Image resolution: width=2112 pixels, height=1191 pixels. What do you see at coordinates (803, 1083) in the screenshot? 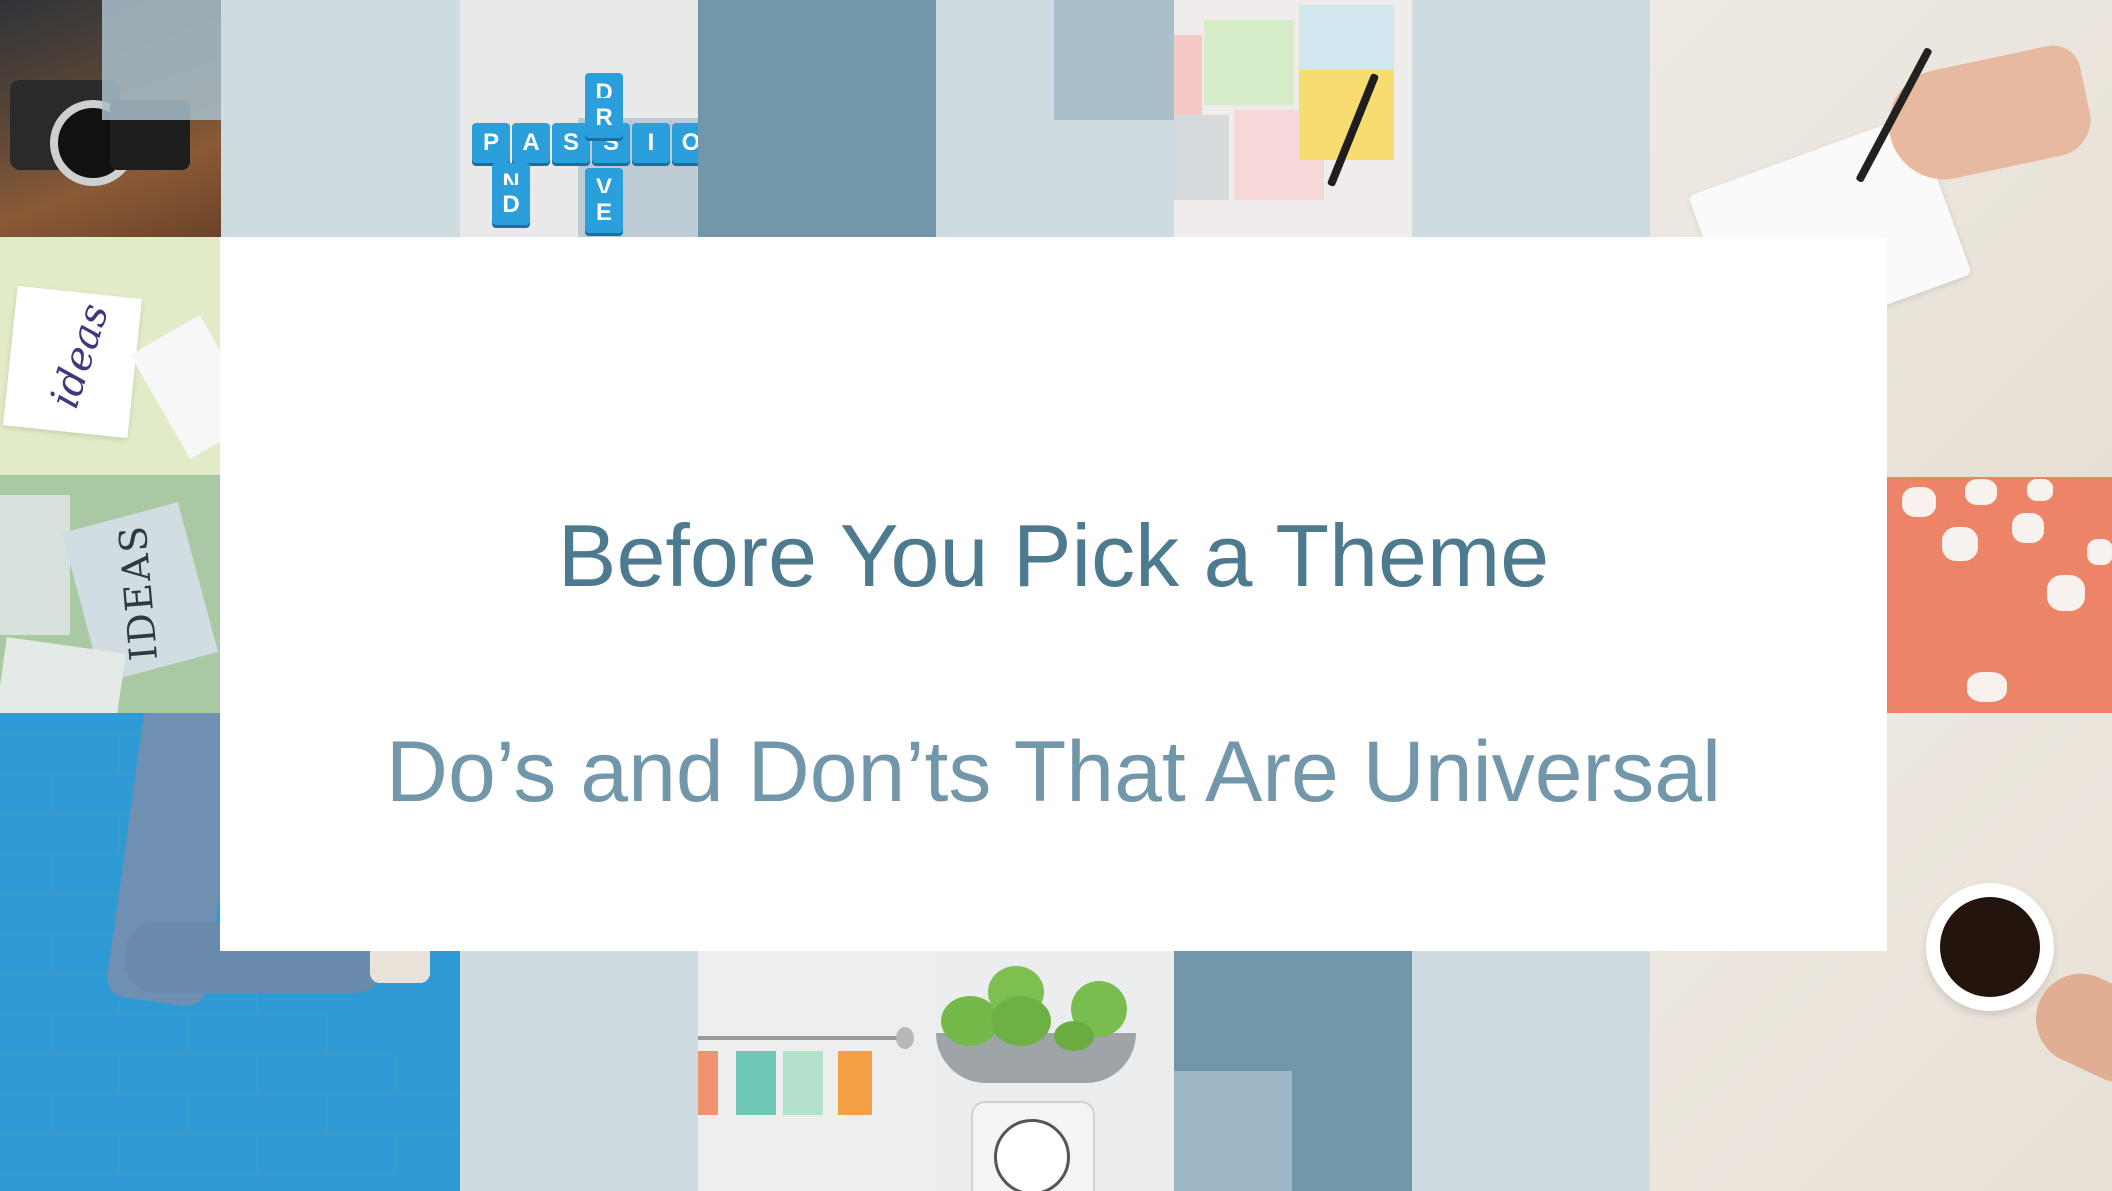
I see `hanging-card-mint` at bounding box center [803, 1083].